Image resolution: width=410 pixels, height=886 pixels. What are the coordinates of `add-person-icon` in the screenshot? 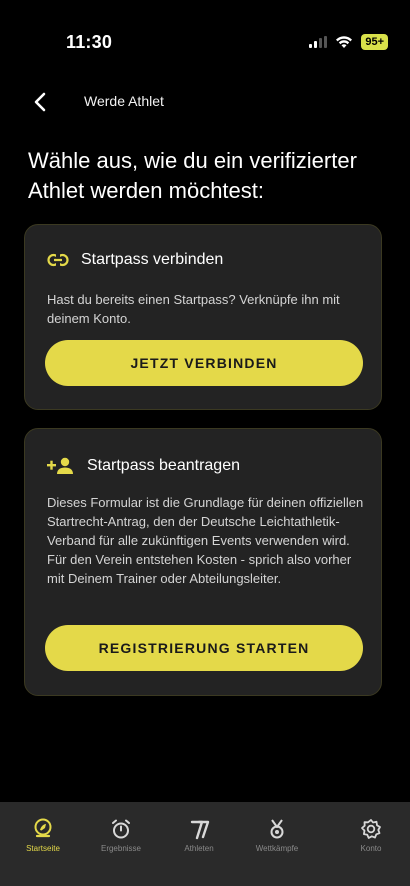 It's located at (60, 465).